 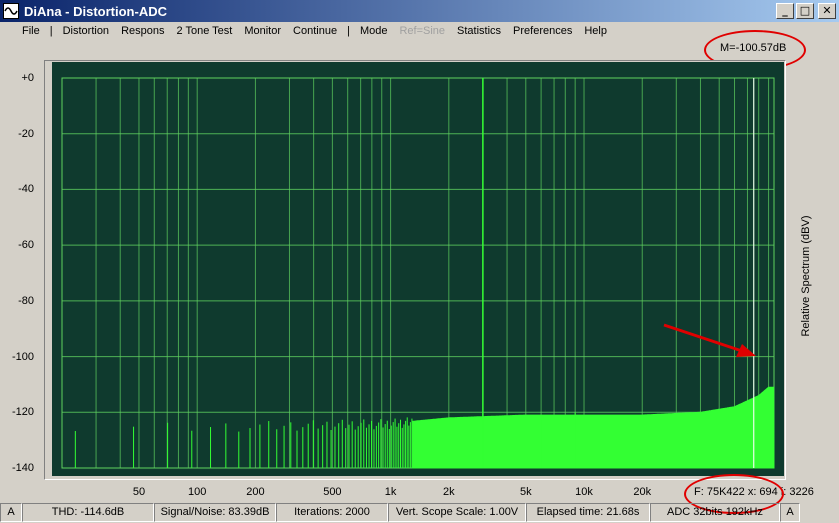 I want to click on y-tick-label: -80, so click(x=26, y=300).